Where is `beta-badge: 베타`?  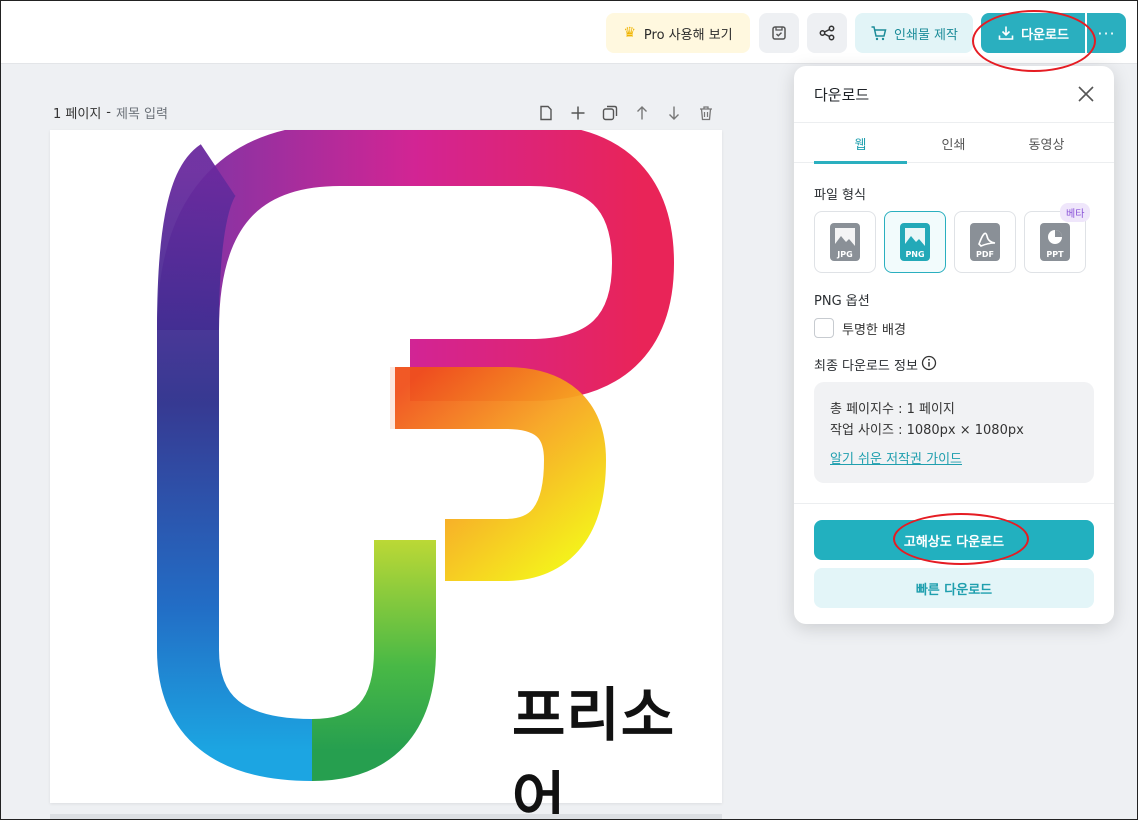
beta-badge: 베타 is located at coordinates (1075, 212).